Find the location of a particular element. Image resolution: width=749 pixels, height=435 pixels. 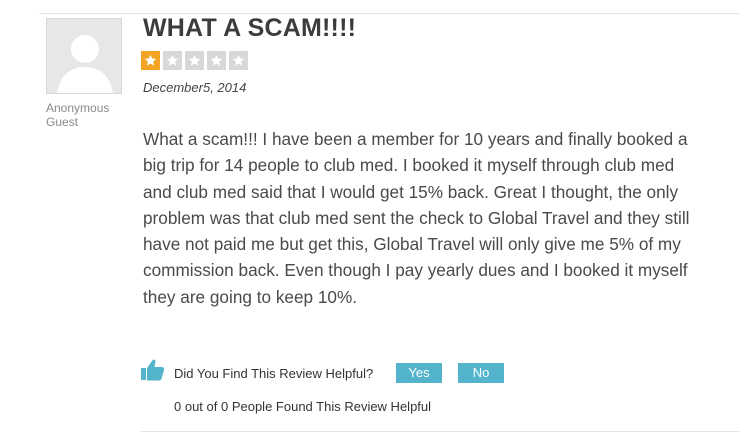

bottom-divider is located at coordinates (440, 431).